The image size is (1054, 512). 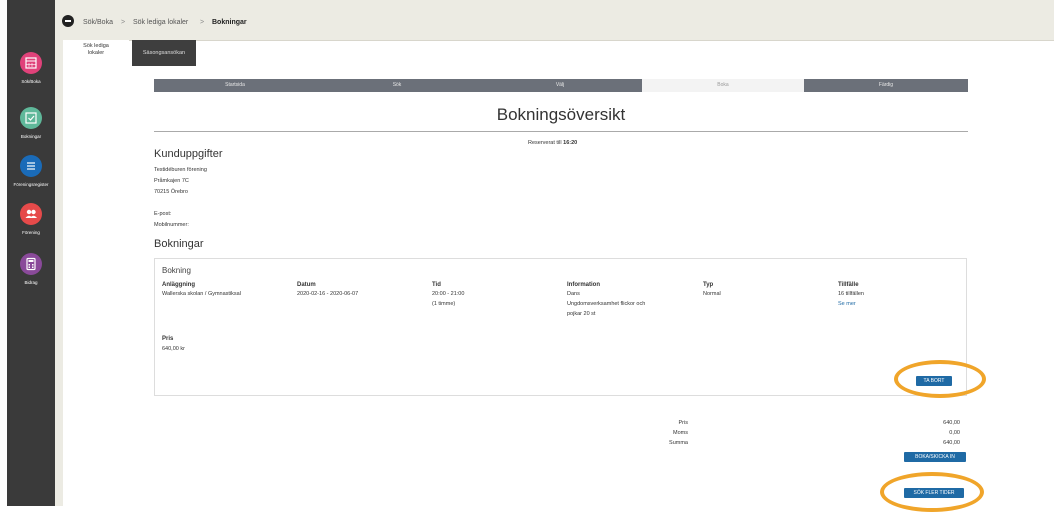 I want to click on step-label: Startsida, so click(x=235, y=85).